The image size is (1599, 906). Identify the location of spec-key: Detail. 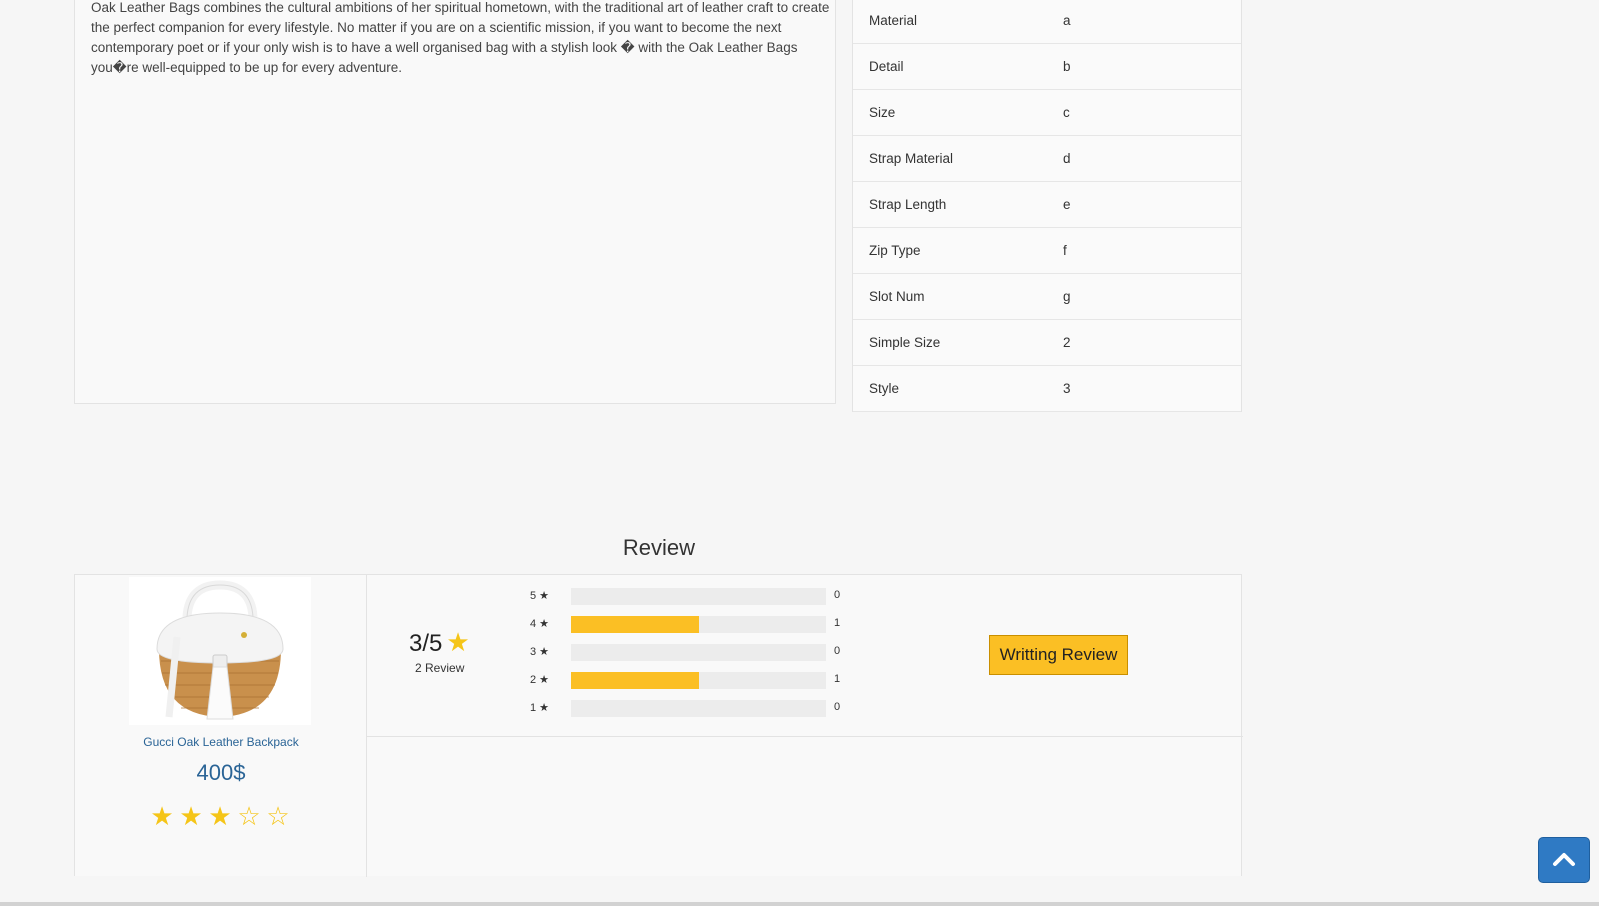
(886, 66).